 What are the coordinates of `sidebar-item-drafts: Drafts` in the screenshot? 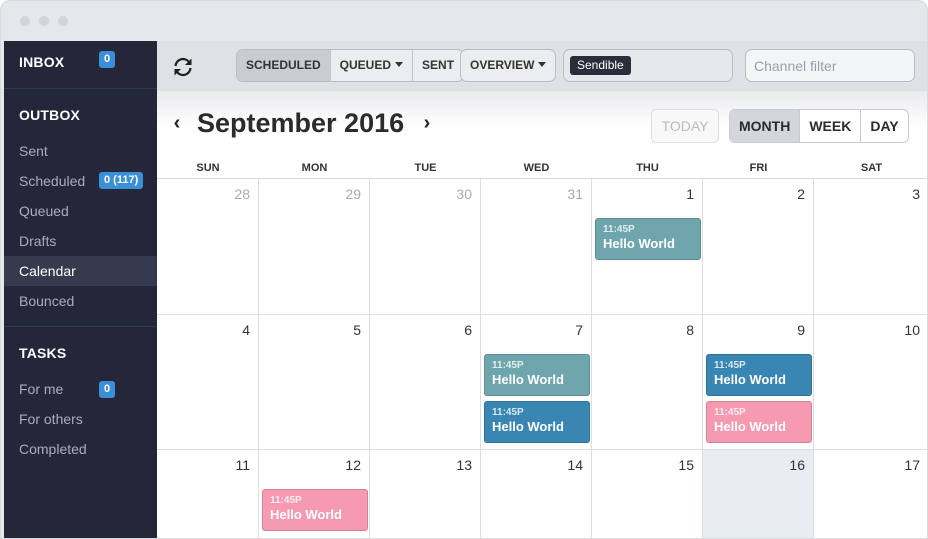 It's located at (80, 241).